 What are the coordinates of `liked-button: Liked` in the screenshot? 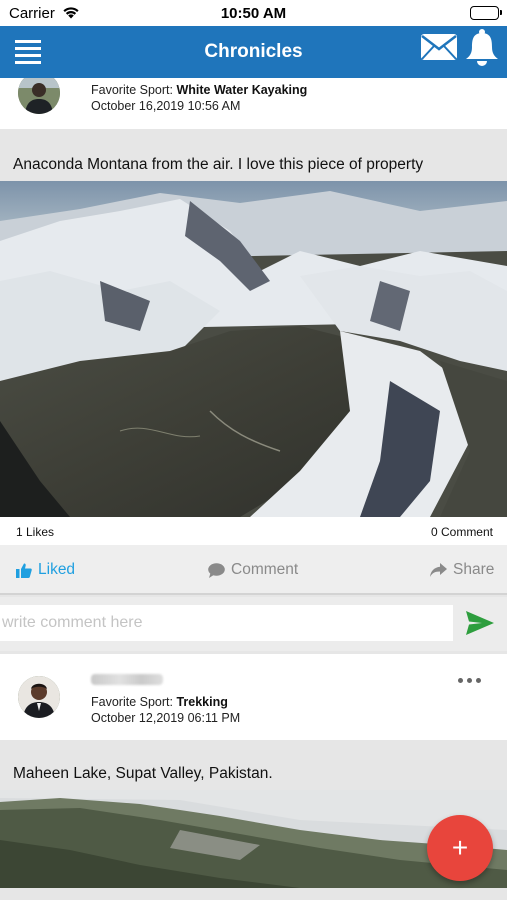 It's located at (45, 570).